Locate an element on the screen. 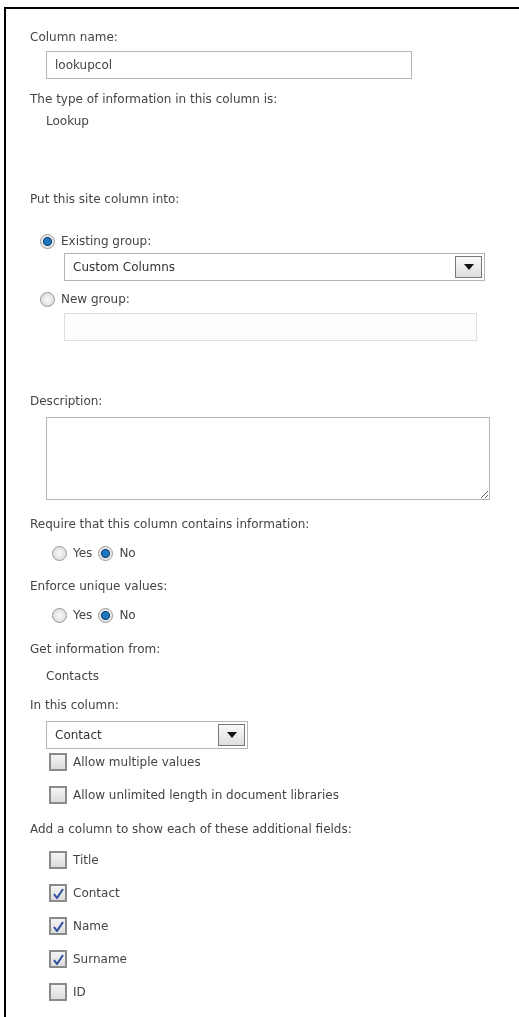  field-label: The type of information in this column is: is located at coordinates (154, 99).